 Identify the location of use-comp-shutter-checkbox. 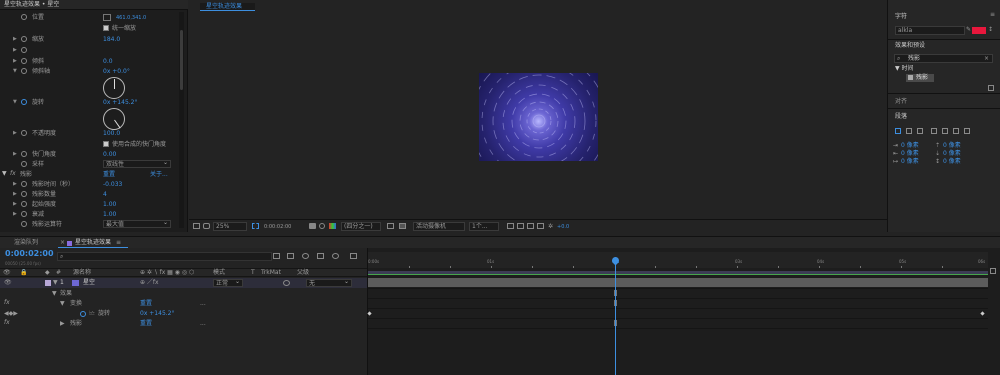
(106, 144).